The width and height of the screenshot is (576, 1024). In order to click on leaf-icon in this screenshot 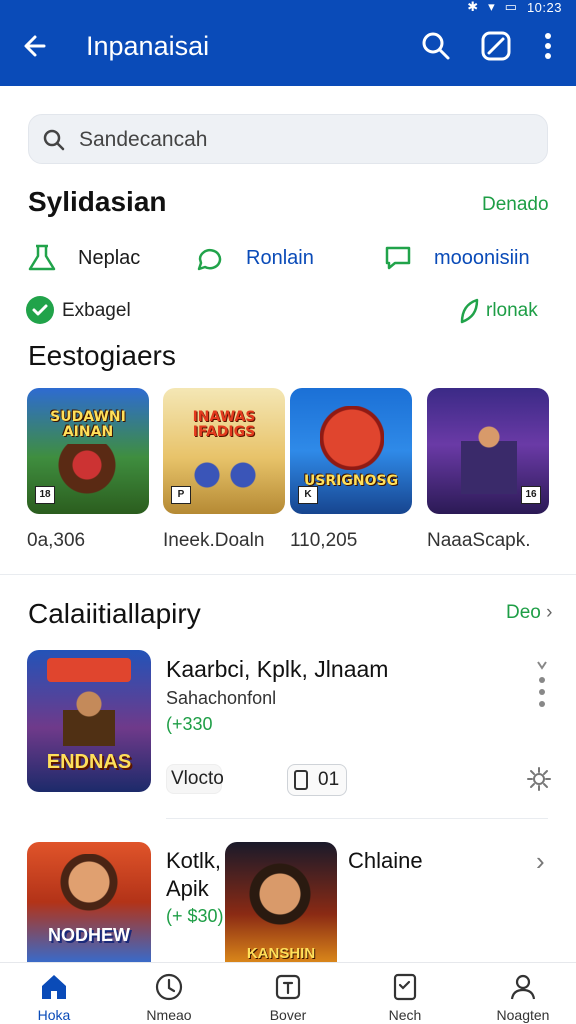, I will do `click(469, 311)`.